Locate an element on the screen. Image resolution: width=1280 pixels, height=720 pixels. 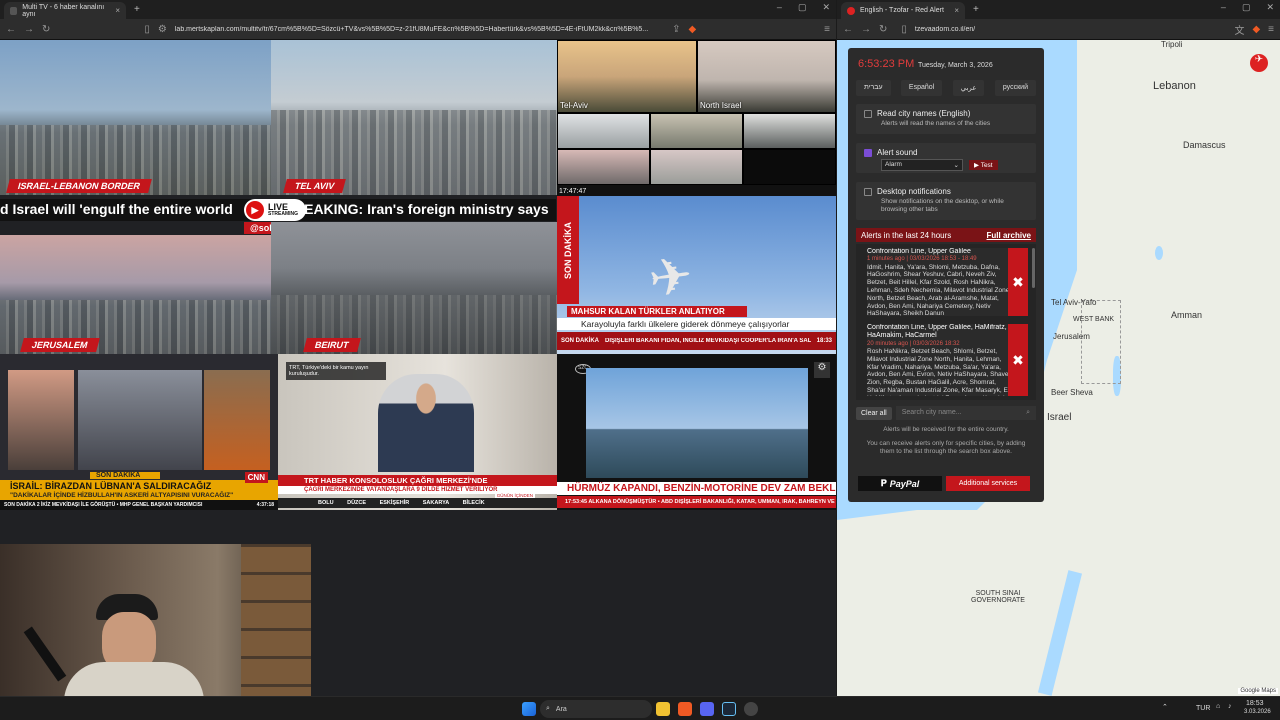
video-tel-aviv: TEL AVIV is located at coordinates (414, 117).